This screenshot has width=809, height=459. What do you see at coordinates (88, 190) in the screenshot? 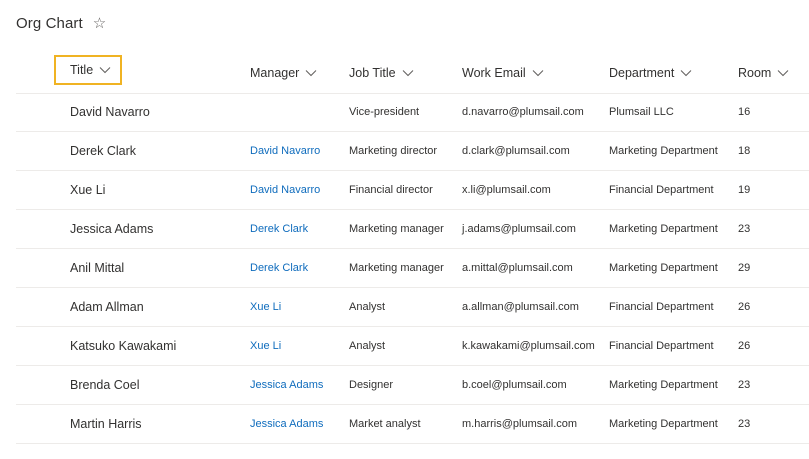
I see `cell-title: Xue Li` at bounding box center [88, 190].